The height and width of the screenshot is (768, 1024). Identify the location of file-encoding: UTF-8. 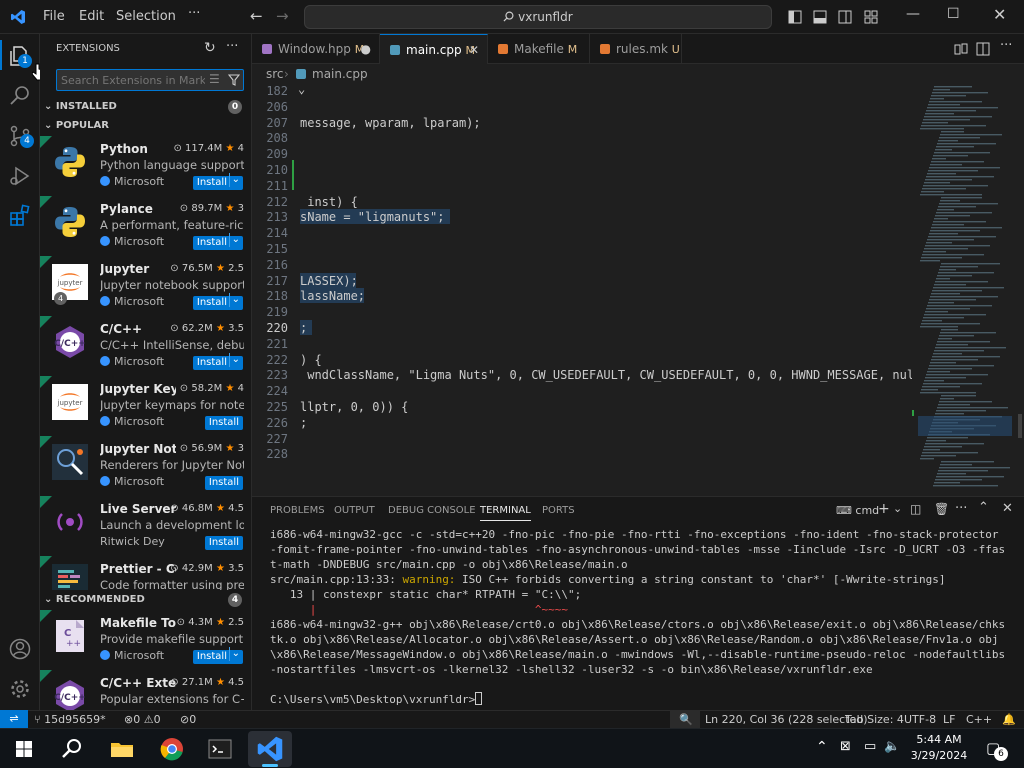
(920, 719).